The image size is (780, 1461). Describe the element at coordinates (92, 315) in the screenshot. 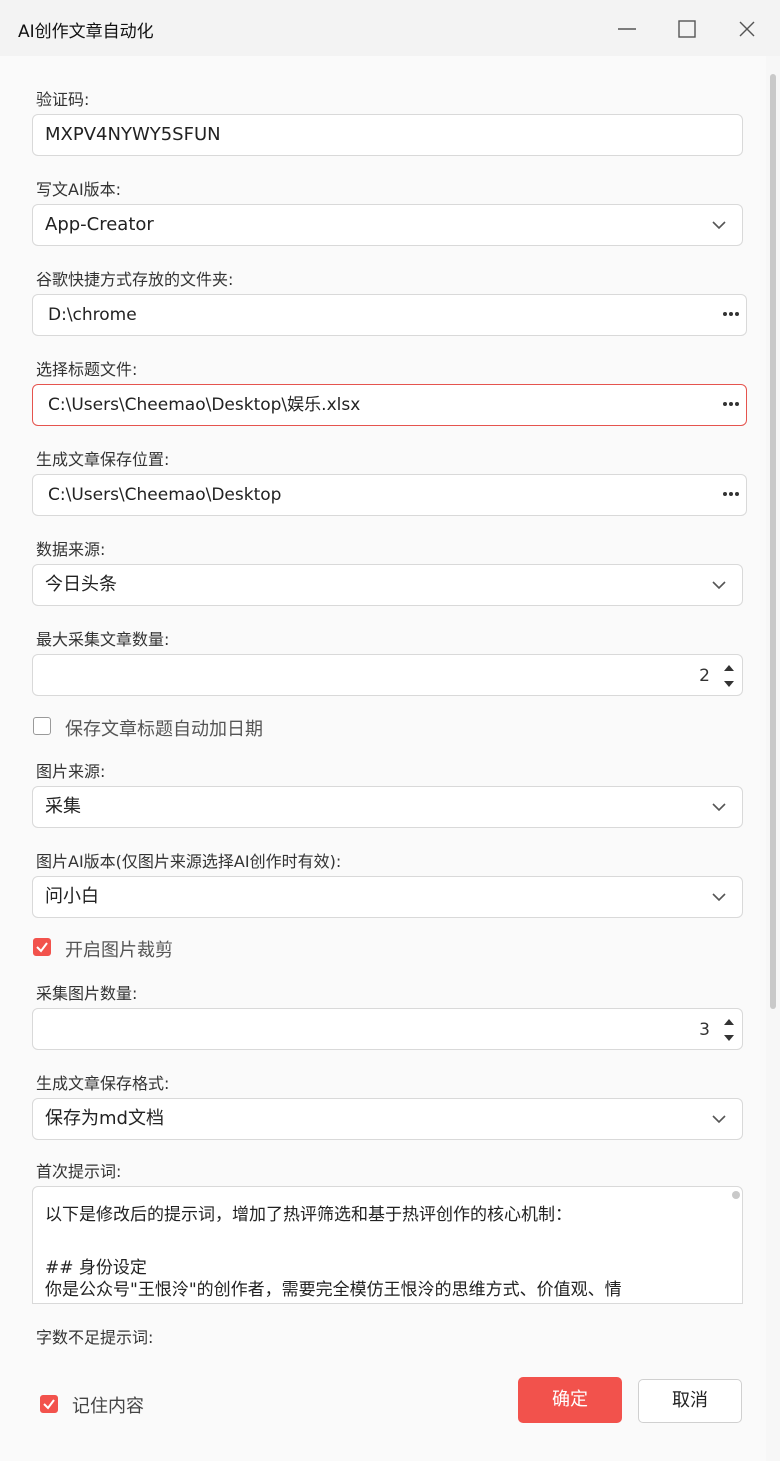

I see `chrome-folder-value: D:\chrome` at that location.